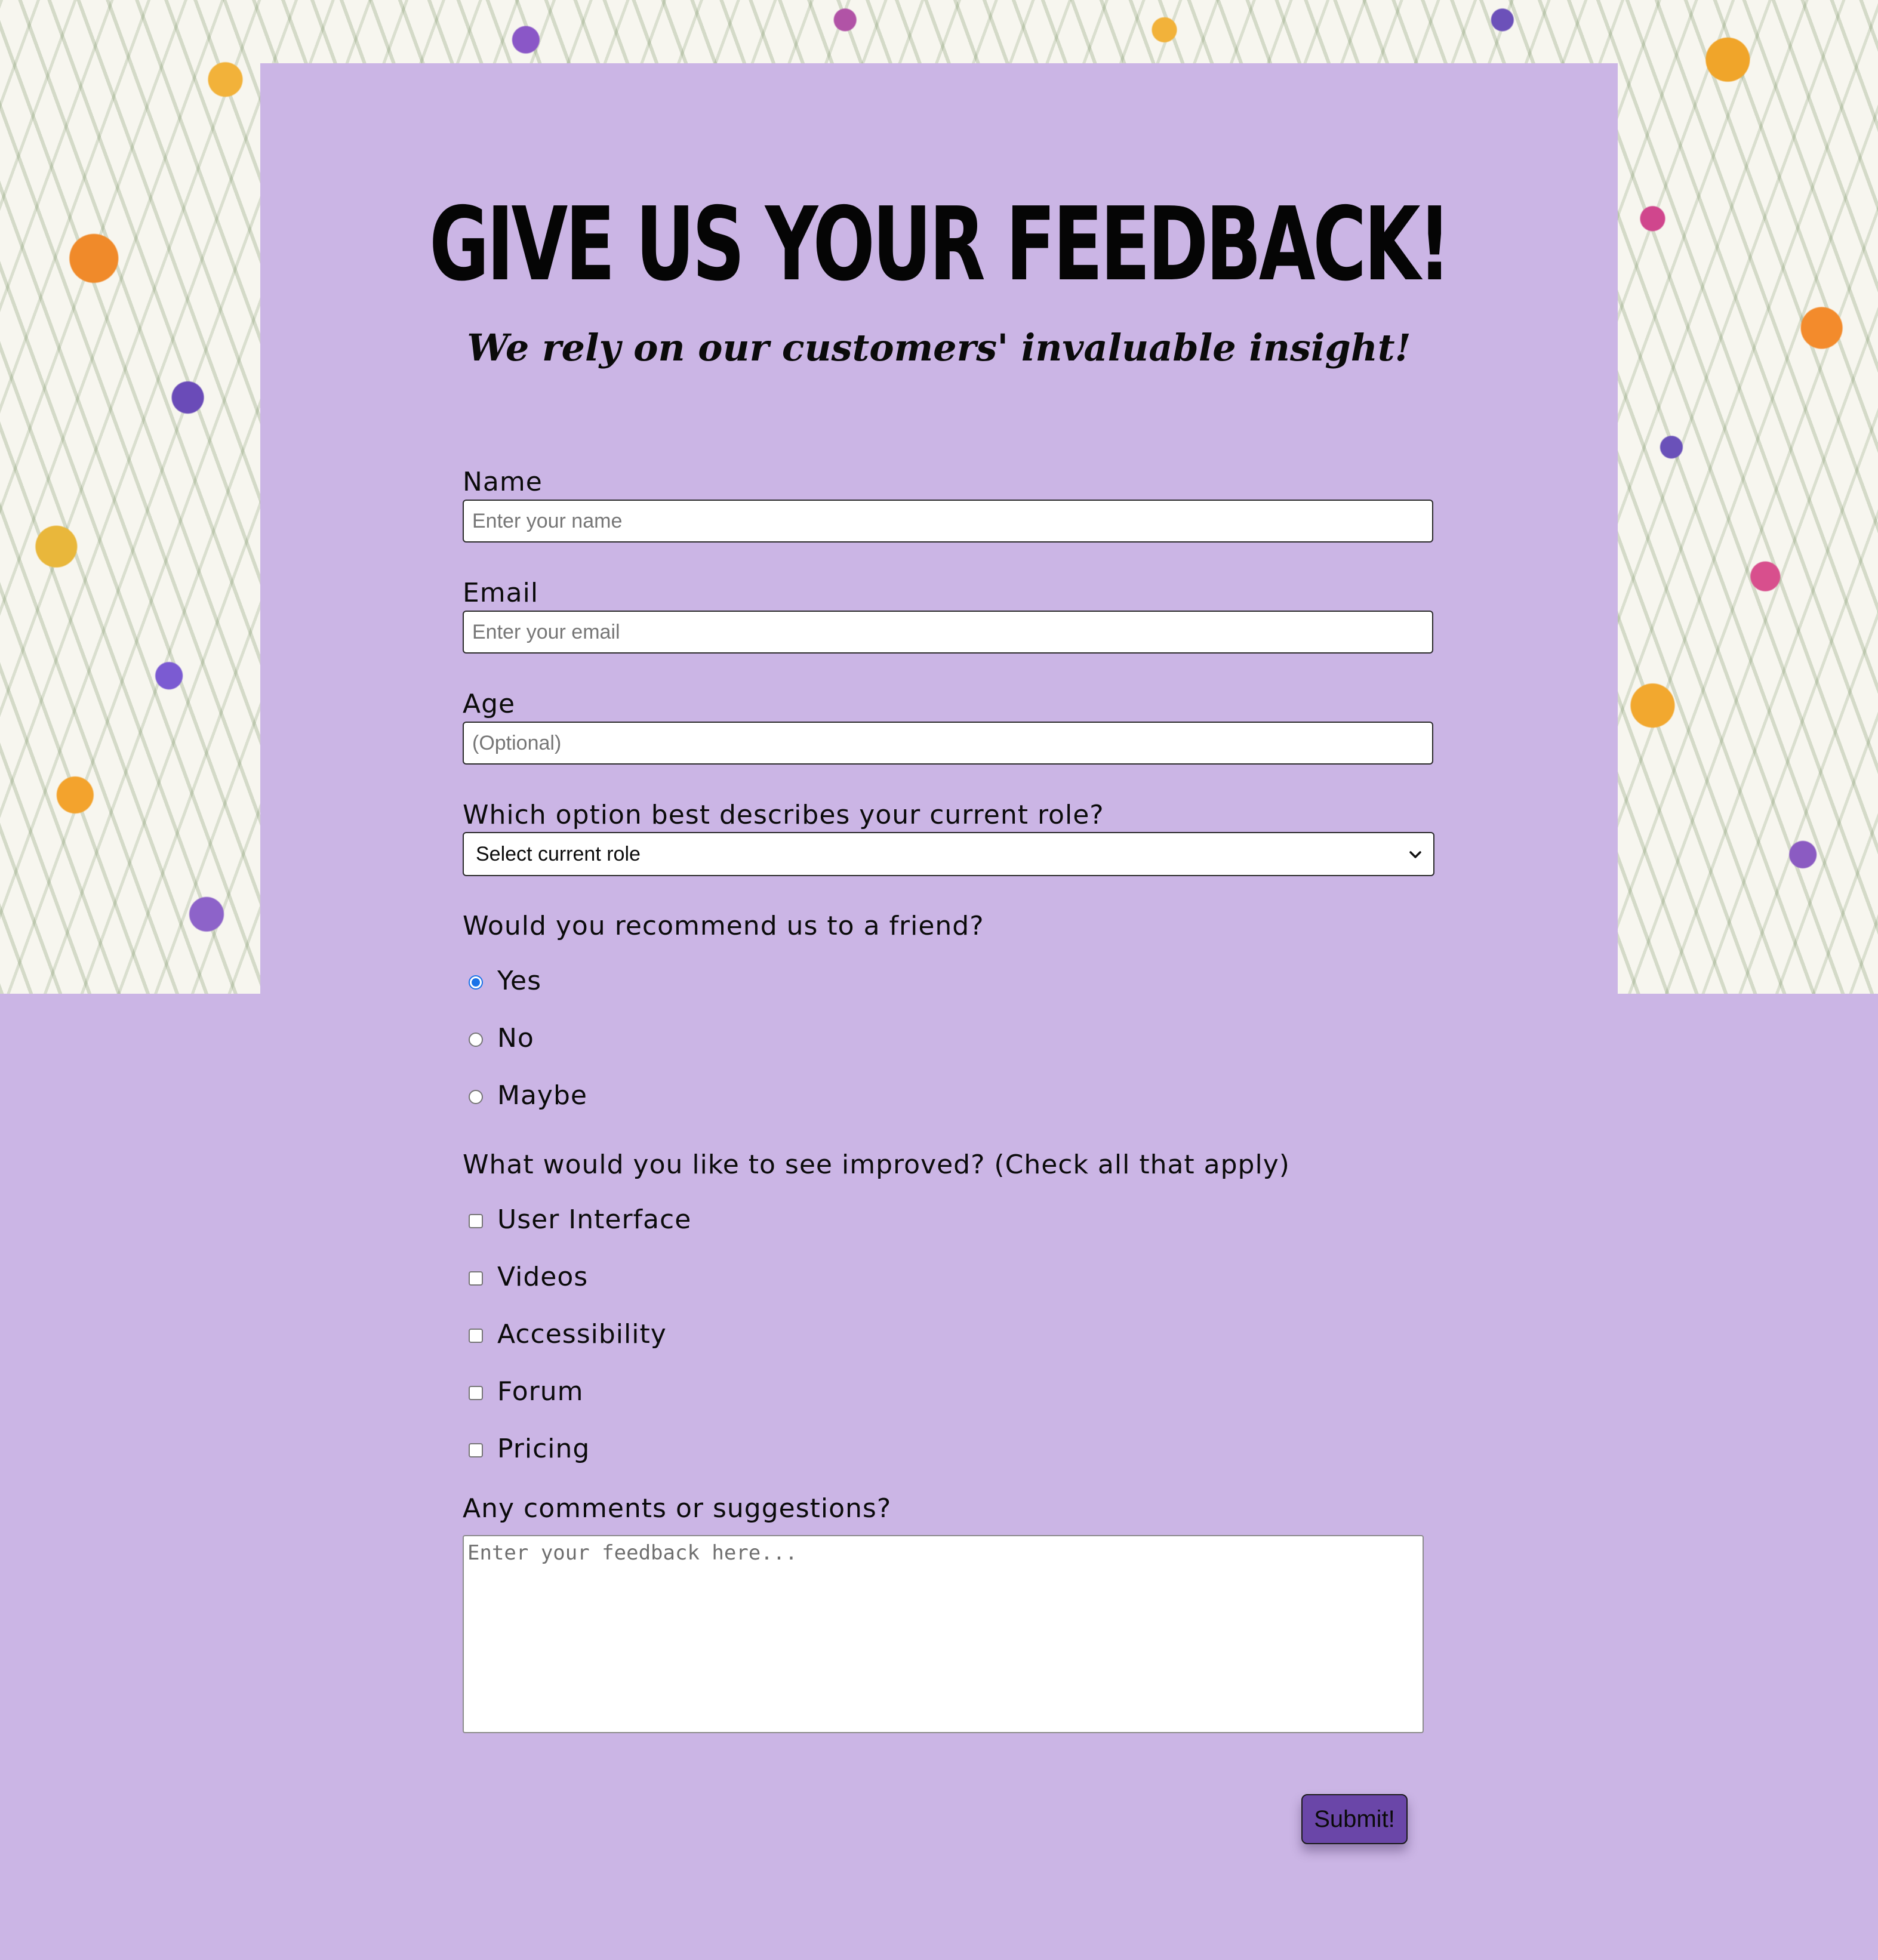  Describe the element at coordinates (476, 1336) in the screenshot. I see `checkbox-accessibility` at that location.